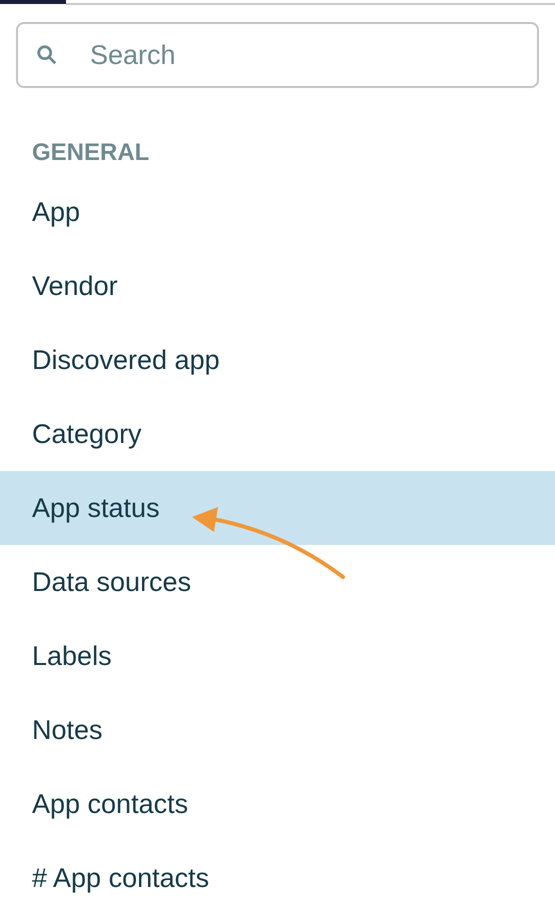  Describe the element at coordinates (277, 508) in the screenshot. I see `menu-item: App status` at that location.